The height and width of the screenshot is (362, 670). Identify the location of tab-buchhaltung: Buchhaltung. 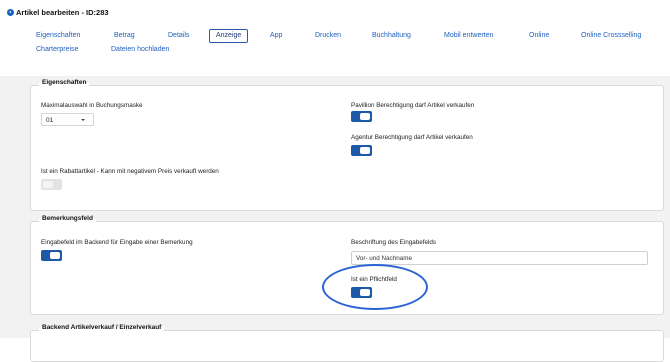
(391, 36).